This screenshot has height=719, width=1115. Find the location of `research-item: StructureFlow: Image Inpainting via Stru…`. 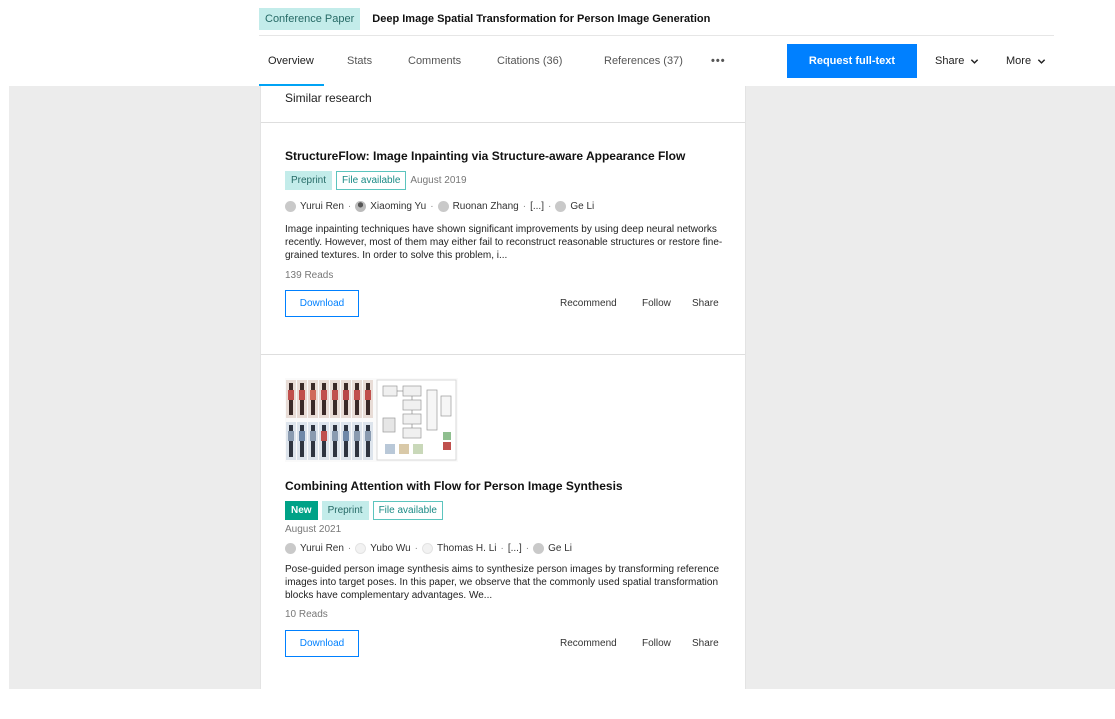

research-item: StructureFlow: Image Inpainting via Stru… is located at coordinates (505, 233).